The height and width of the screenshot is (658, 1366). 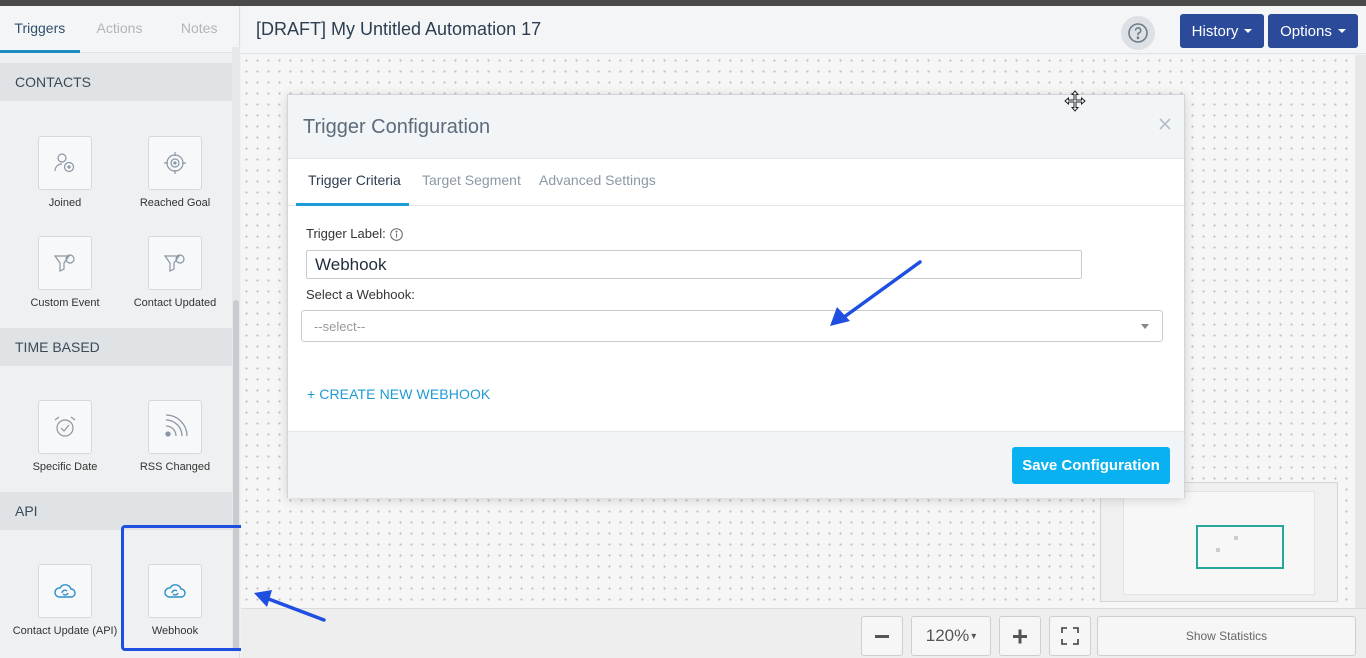 I want to click on trigger-webhook: Webhook, so click(x=175, y=600).